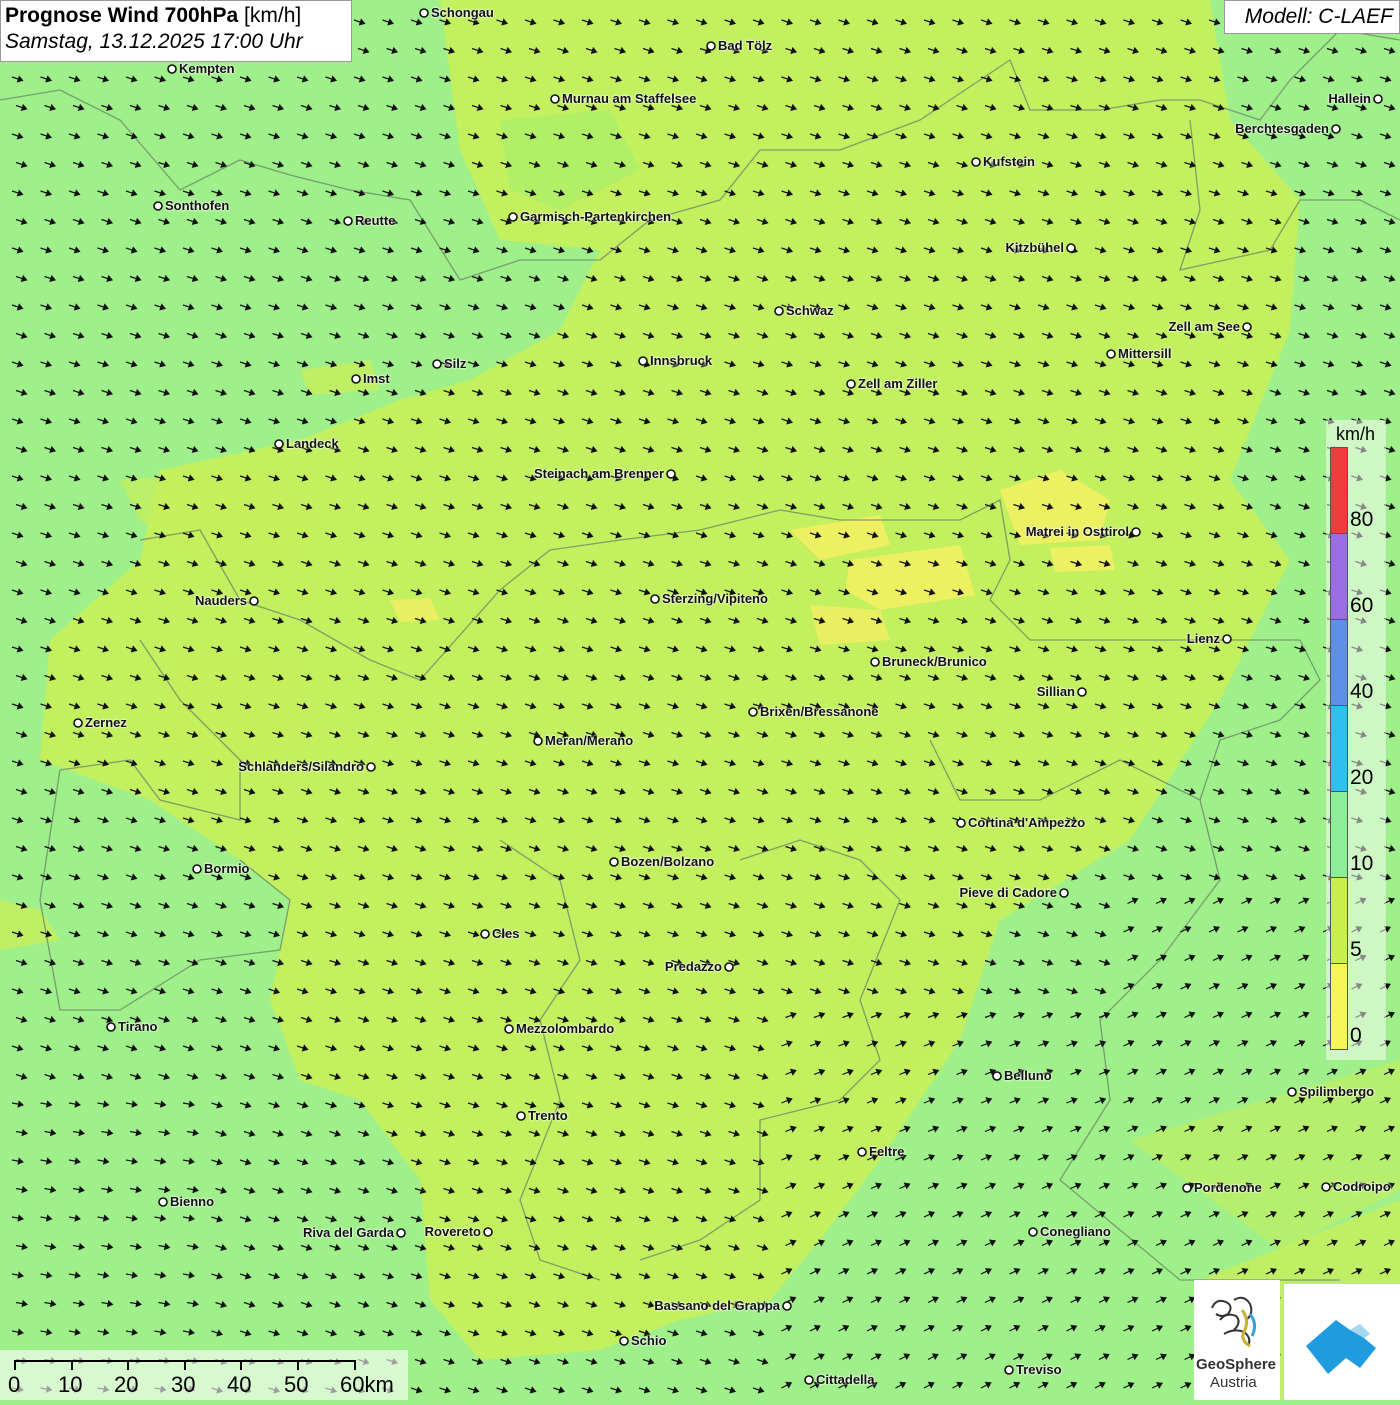 Image resolution: width=1400 pixels, height=1405 pixels. What do you see at coordinates (1362, 605) in the screenshot?
I see `legend-label-60: 60` at bounding box center [1362, 605].